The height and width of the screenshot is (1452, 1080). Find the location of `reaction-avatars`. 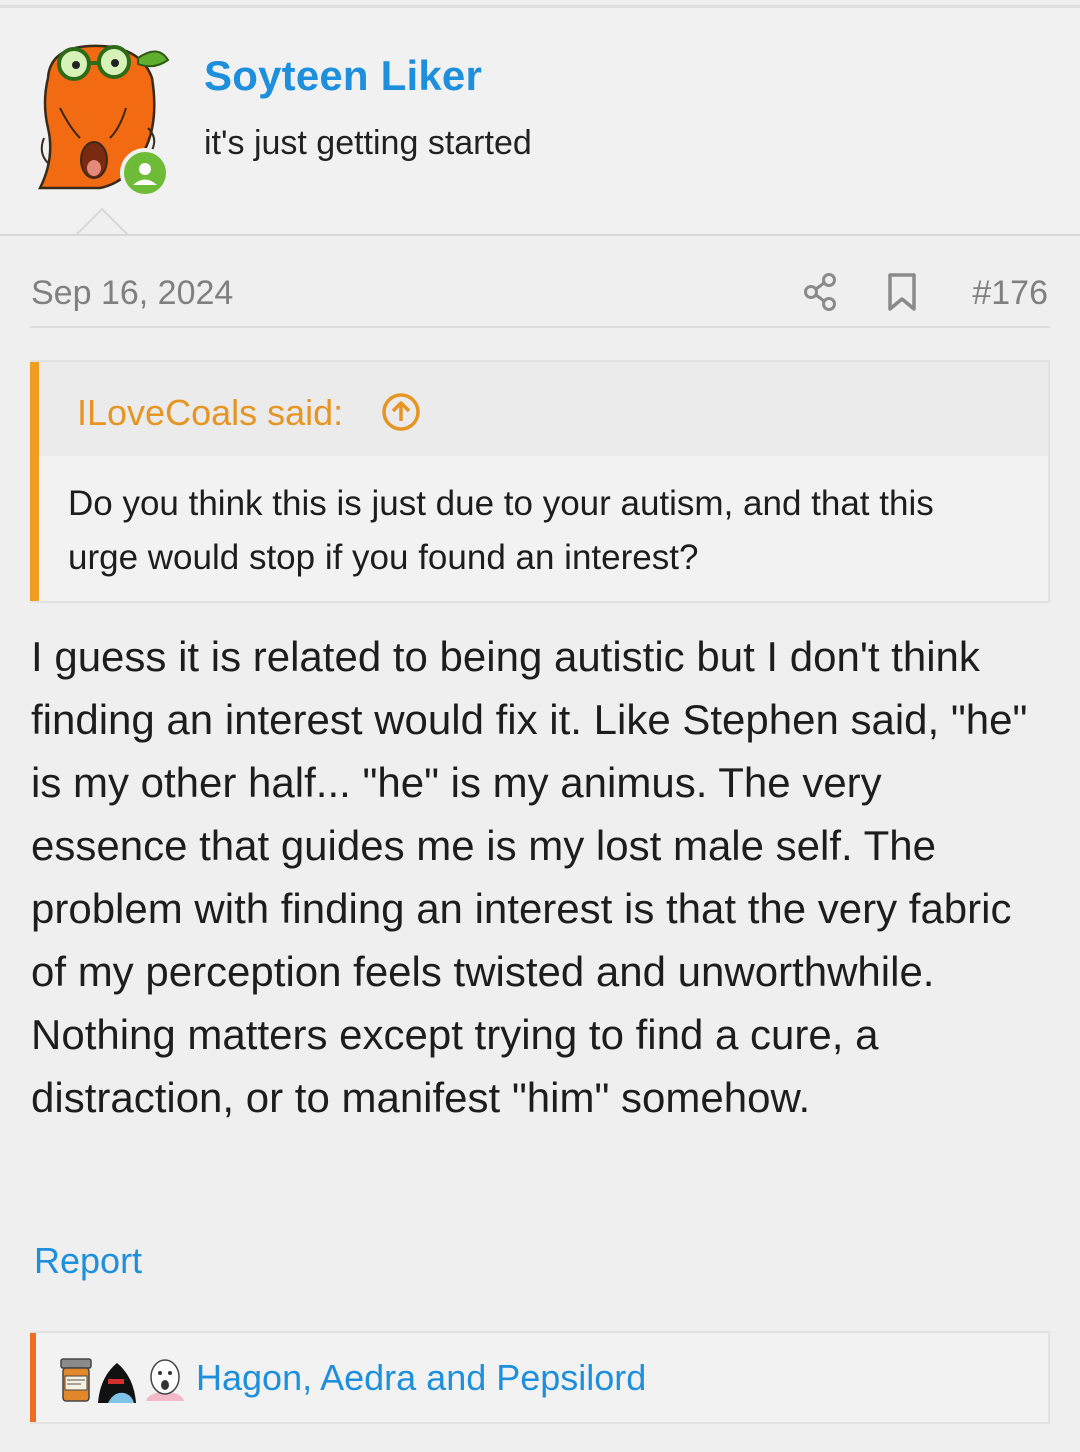

reaction-avatars is located at coordinates (123, 1381).